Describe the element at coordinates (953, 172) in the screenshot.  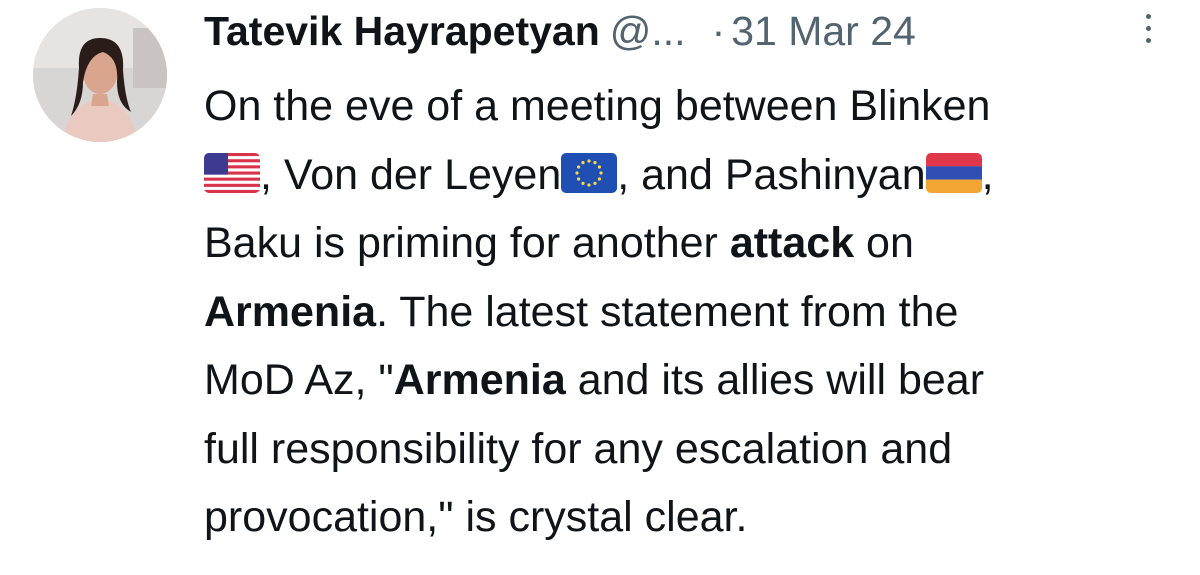
I see `flag-am-icon` at that location.